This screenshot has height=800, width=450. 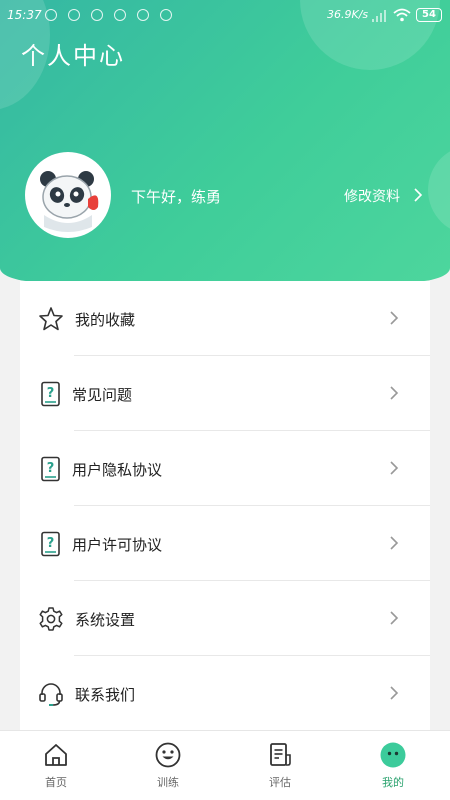 I want to click on avatar, so click(x=68, y=195).